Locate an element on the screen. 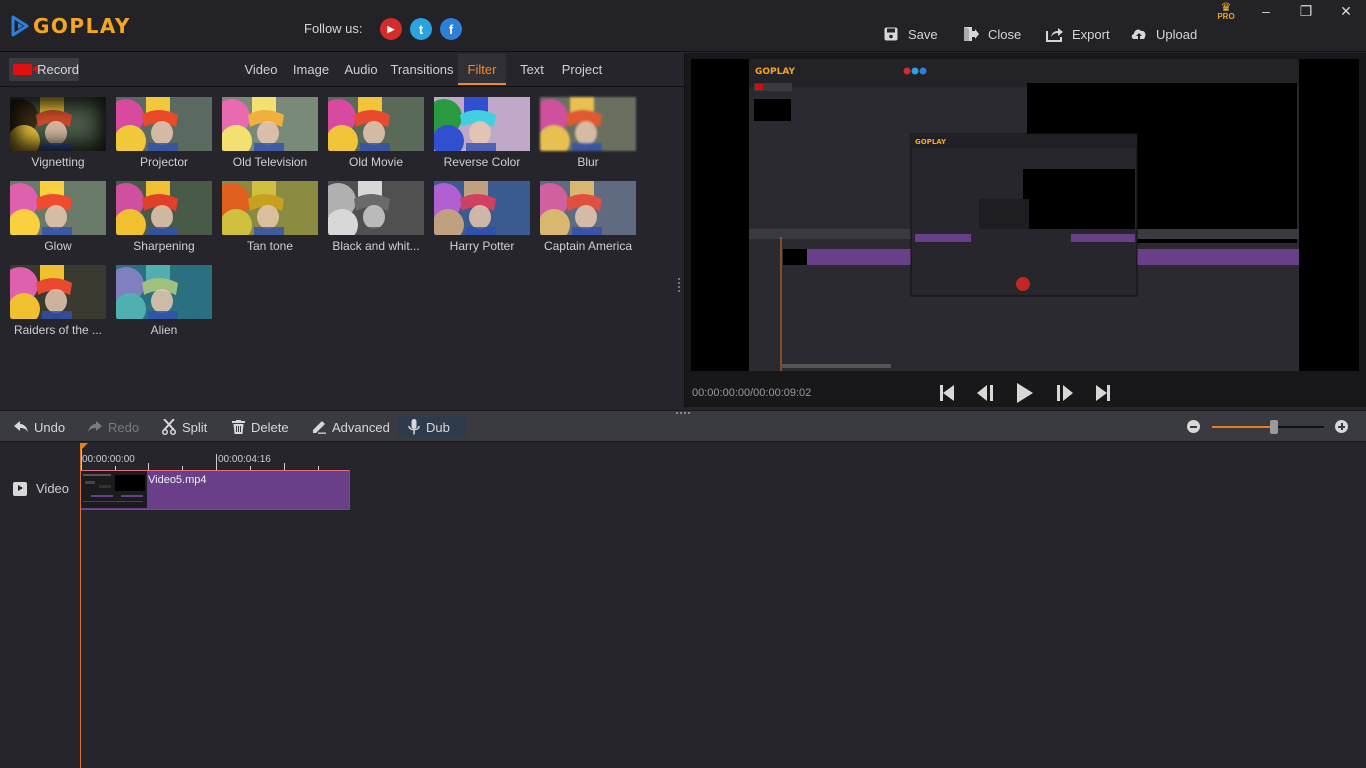 This screenshot has height=768, width=1366. tab-text: Text is located at coordinates (532, 69).